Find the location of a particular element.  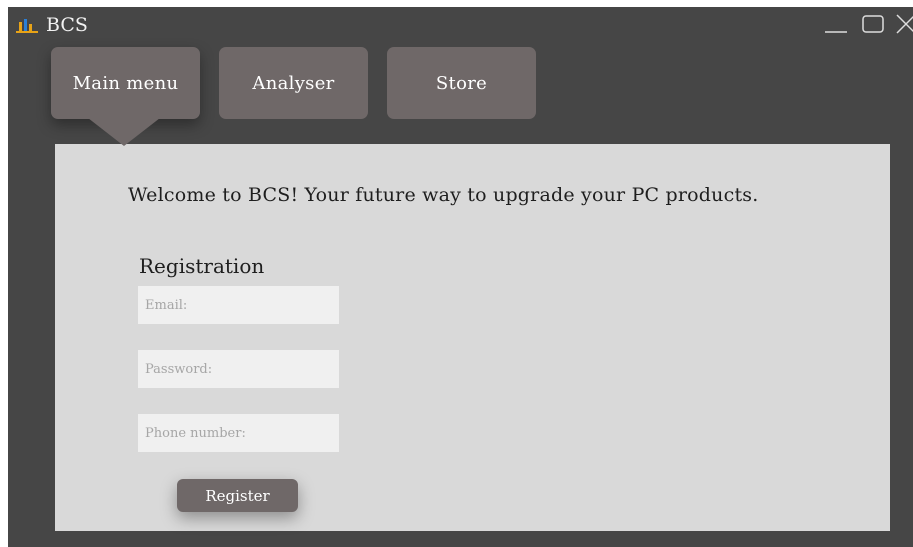

tab-analyser: Analyser is located at coordinates (293, 83).